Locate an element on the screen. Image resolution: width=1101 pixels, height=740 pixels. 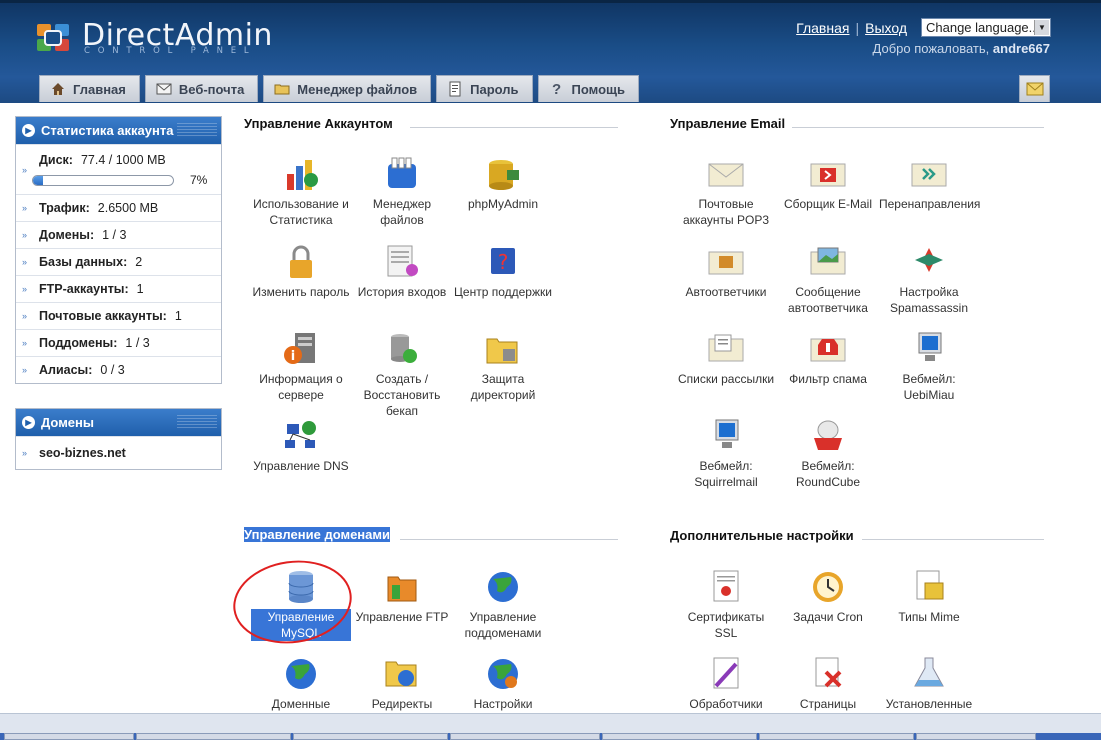
item-label: phpMyAdmin is located at coordinates (503, 204).